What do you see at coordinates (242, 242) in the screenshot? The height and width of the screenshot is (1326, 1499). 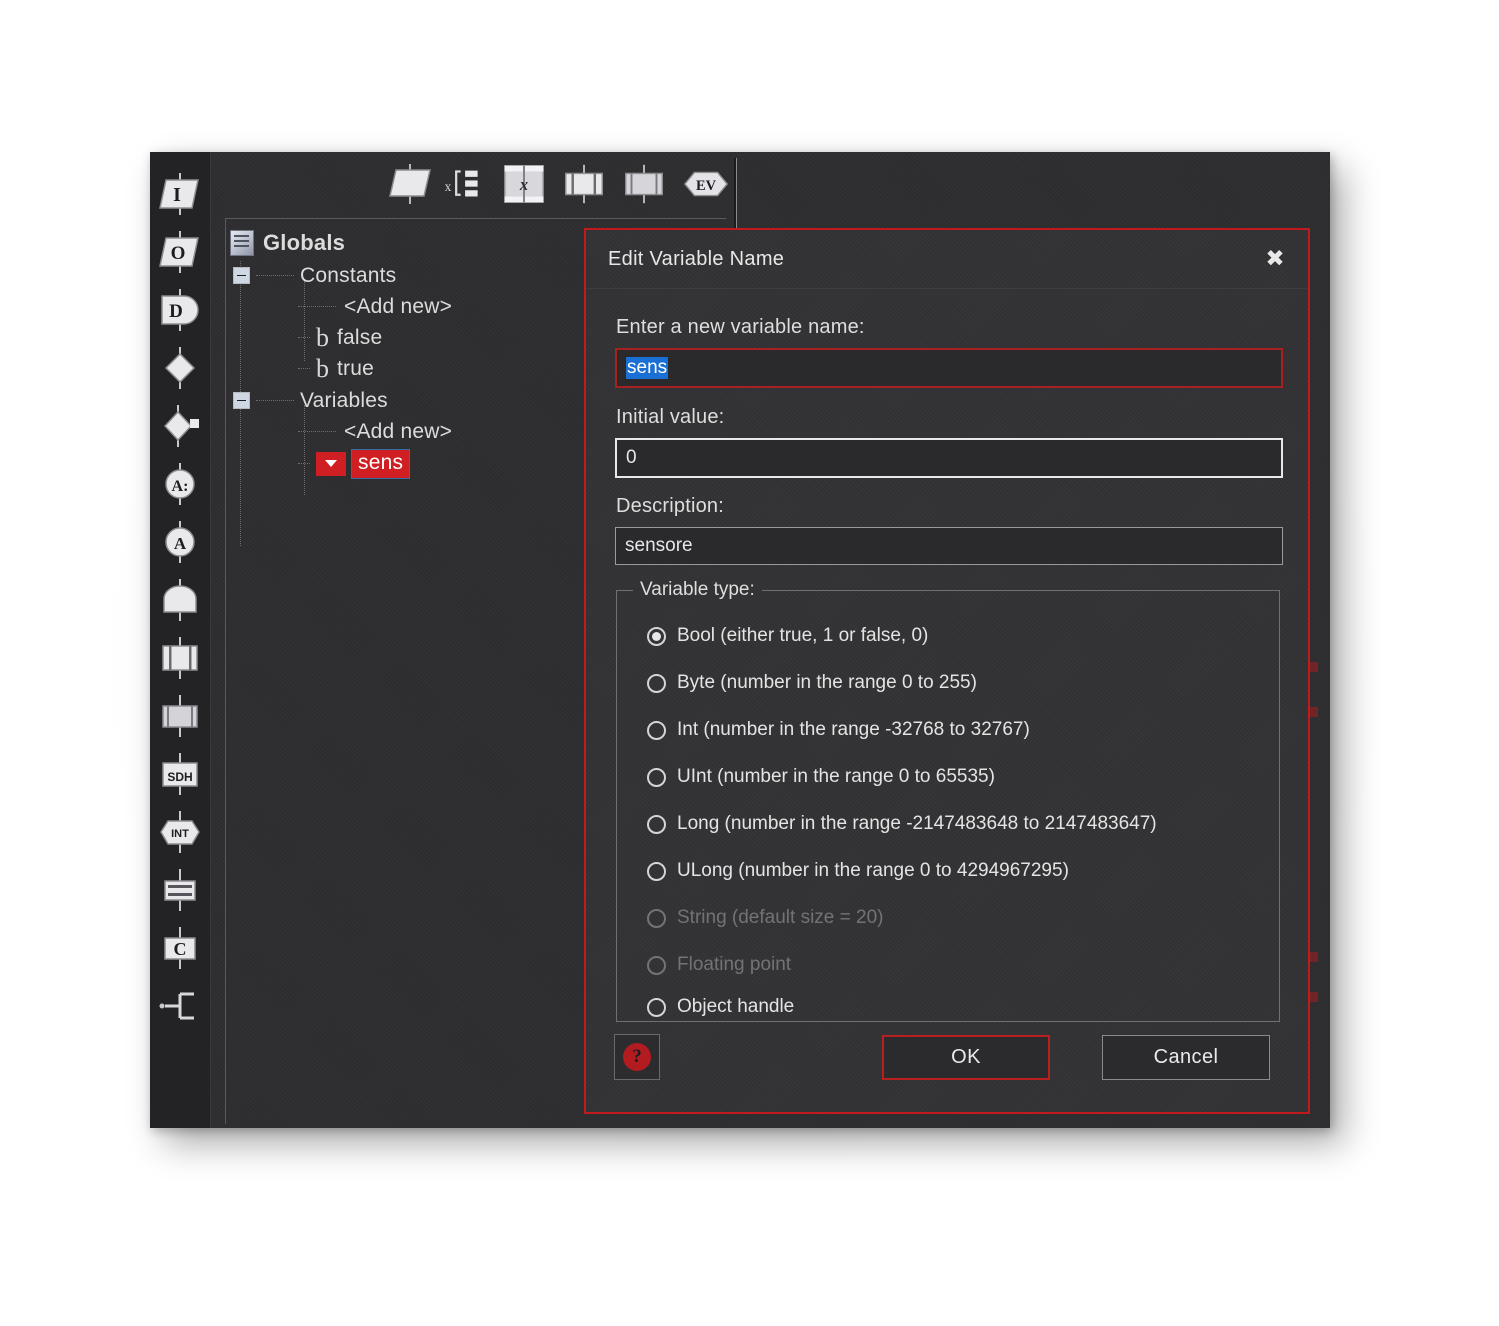 I see `globals-folder-icon` at bounding box center [242, 242].